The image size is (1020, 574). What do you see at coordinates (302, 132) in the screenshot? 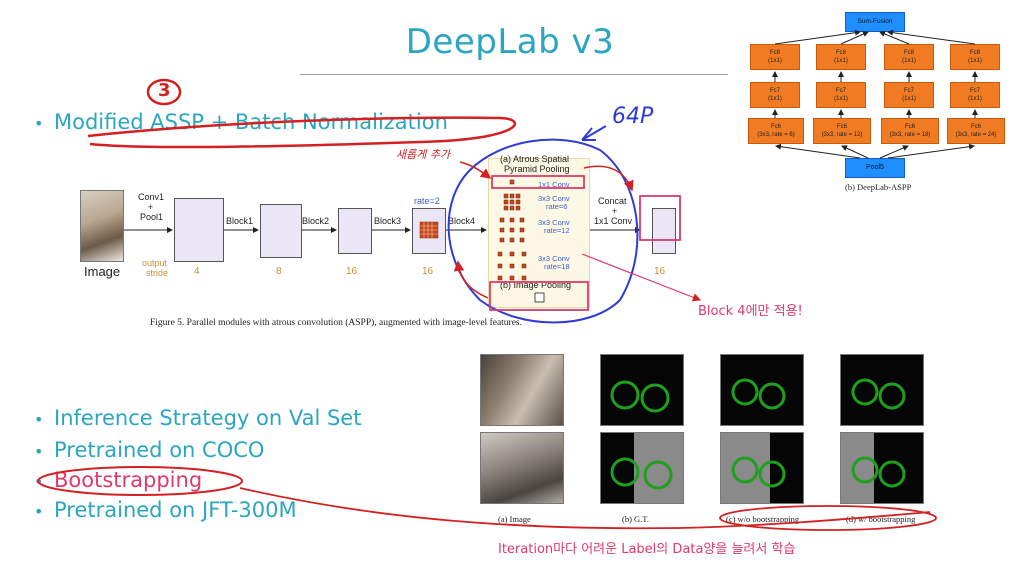
I see `bullet-underline-annotation` at bounding box center [302, 132].